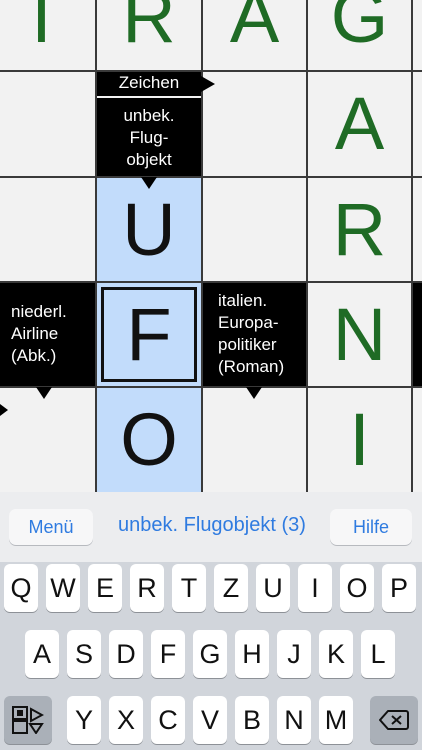 The image size is (422, 750). I want to click on key-q: Q, so click(21, 588).